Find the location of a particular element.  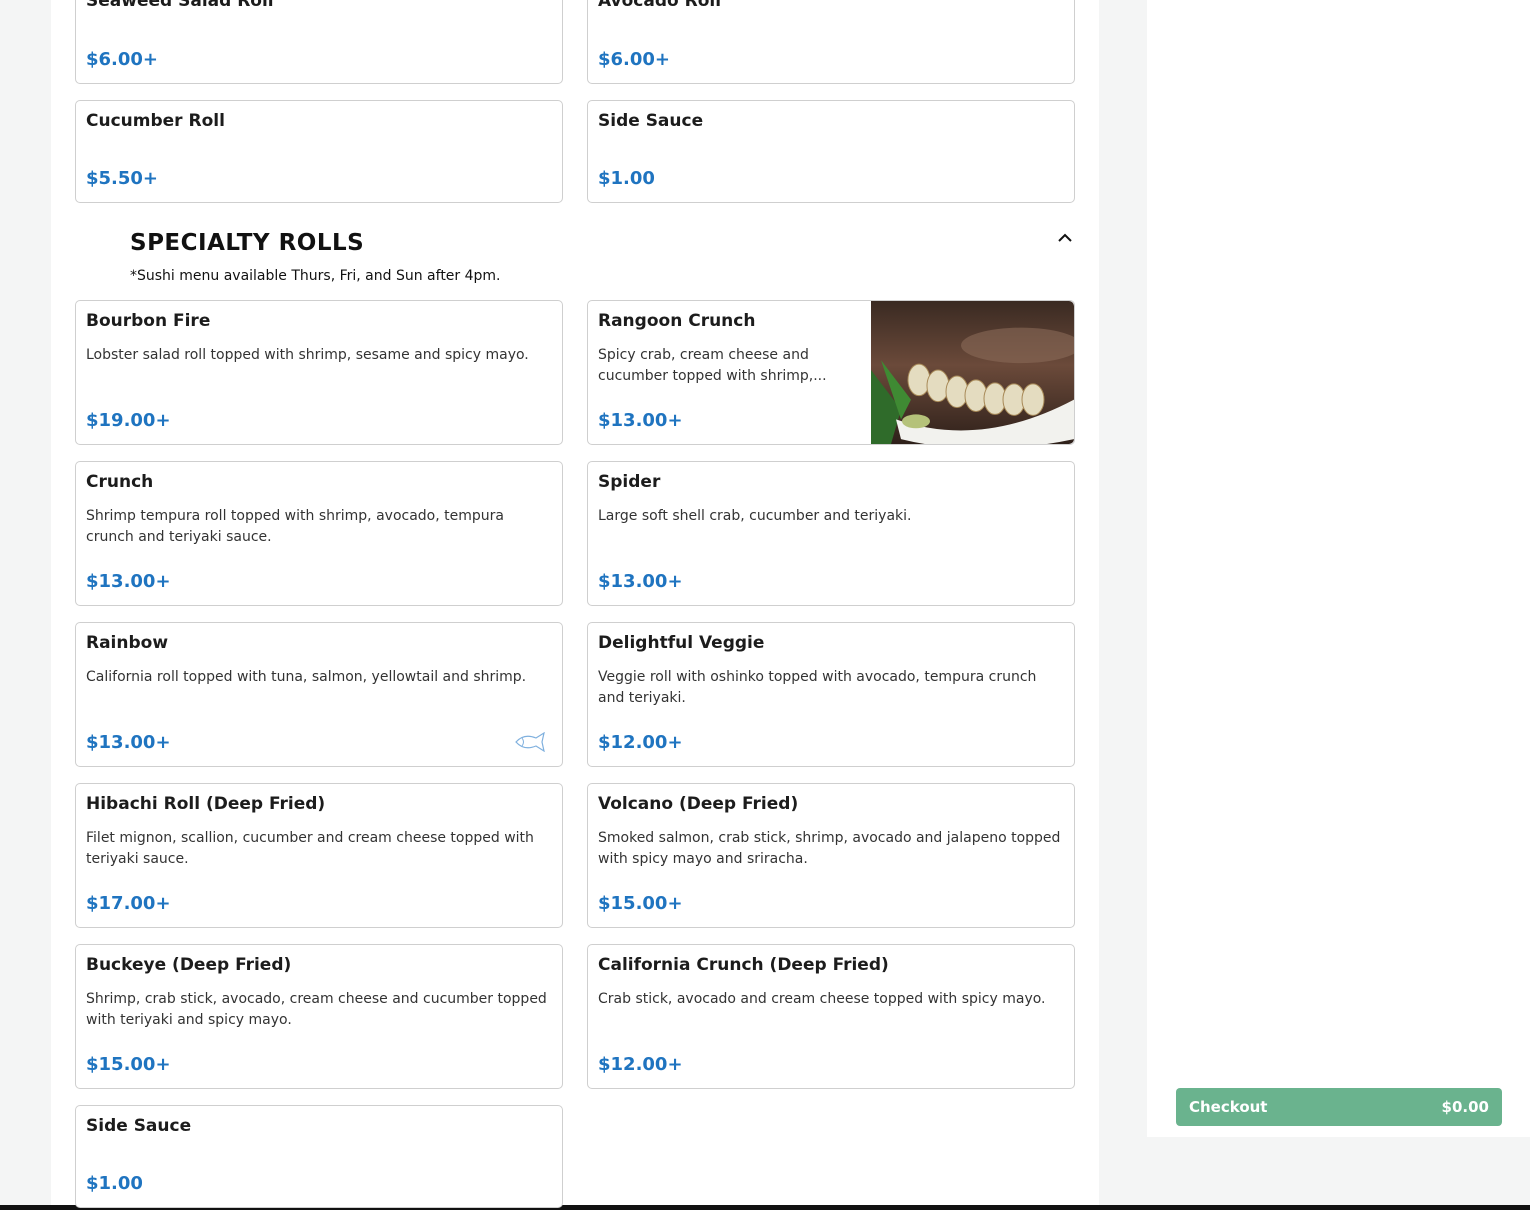

checkout-button: Checkout $0.00 is located at coordinates (1339, 1107).